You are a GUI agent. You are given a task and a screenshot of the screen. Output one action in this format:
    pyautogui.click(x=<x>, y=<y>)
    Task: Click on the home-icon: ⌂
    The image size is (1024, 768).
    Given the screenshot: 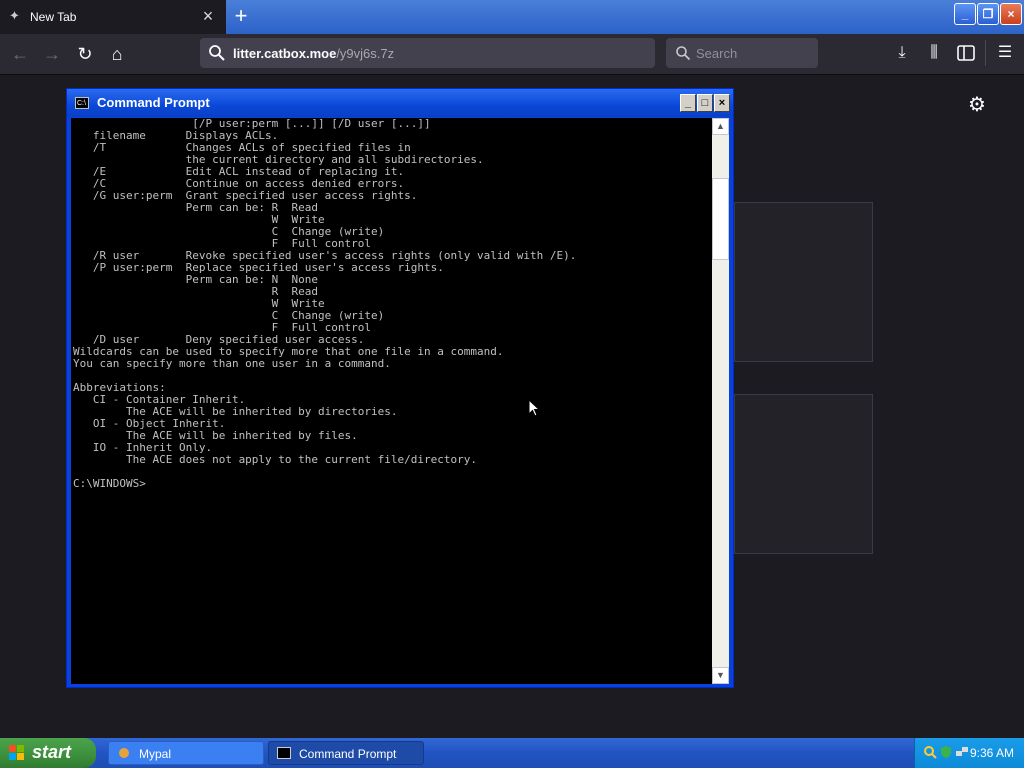 What is the action you would take?
    pyautogui.click(x=117, y=54)
    